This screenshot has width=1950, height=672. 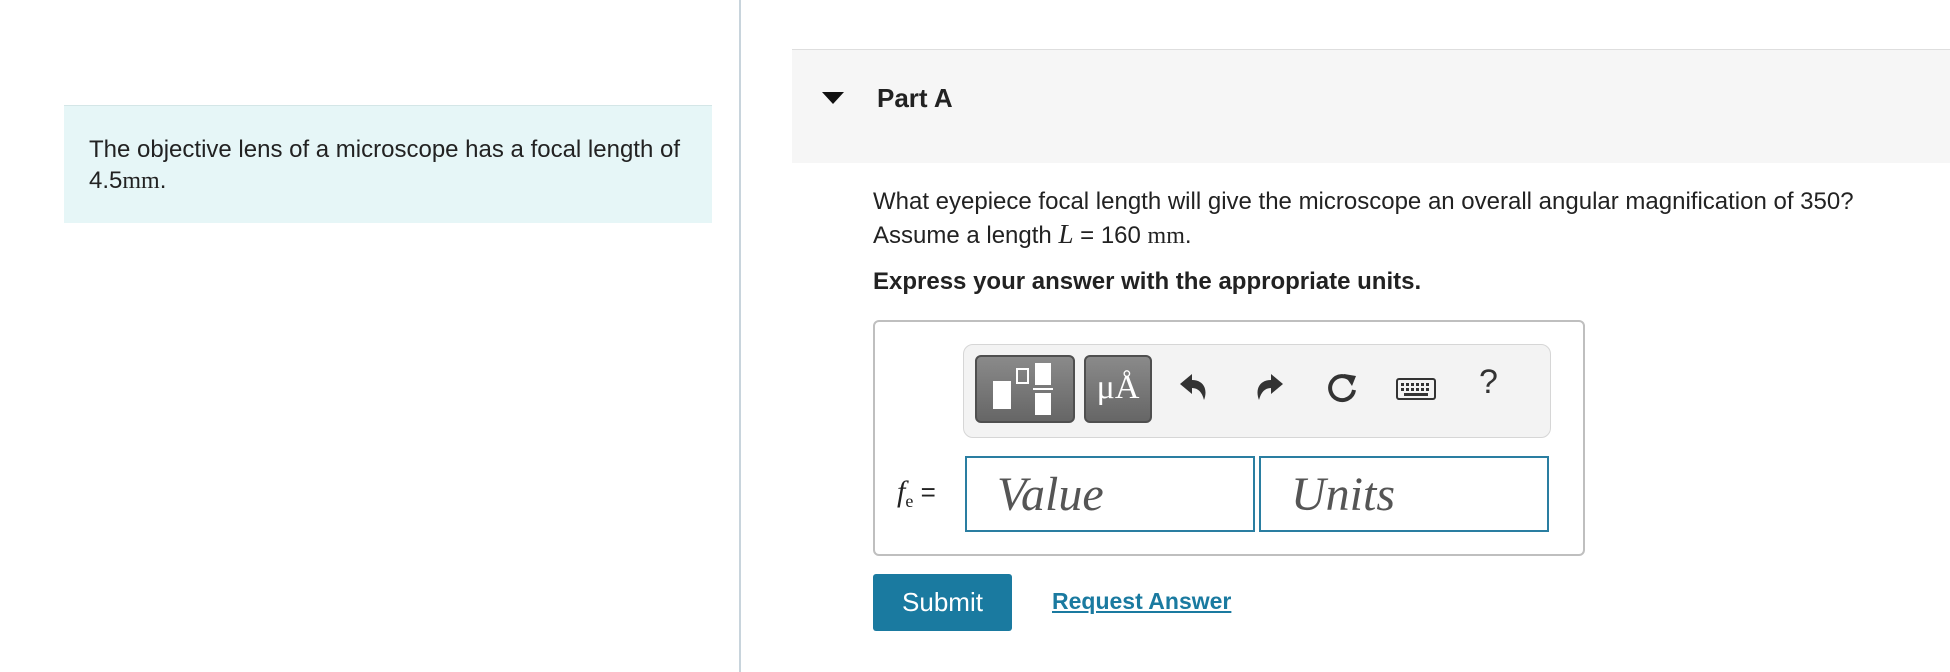 I want to click on problem-unit: mm, so click(x=141, y=181).